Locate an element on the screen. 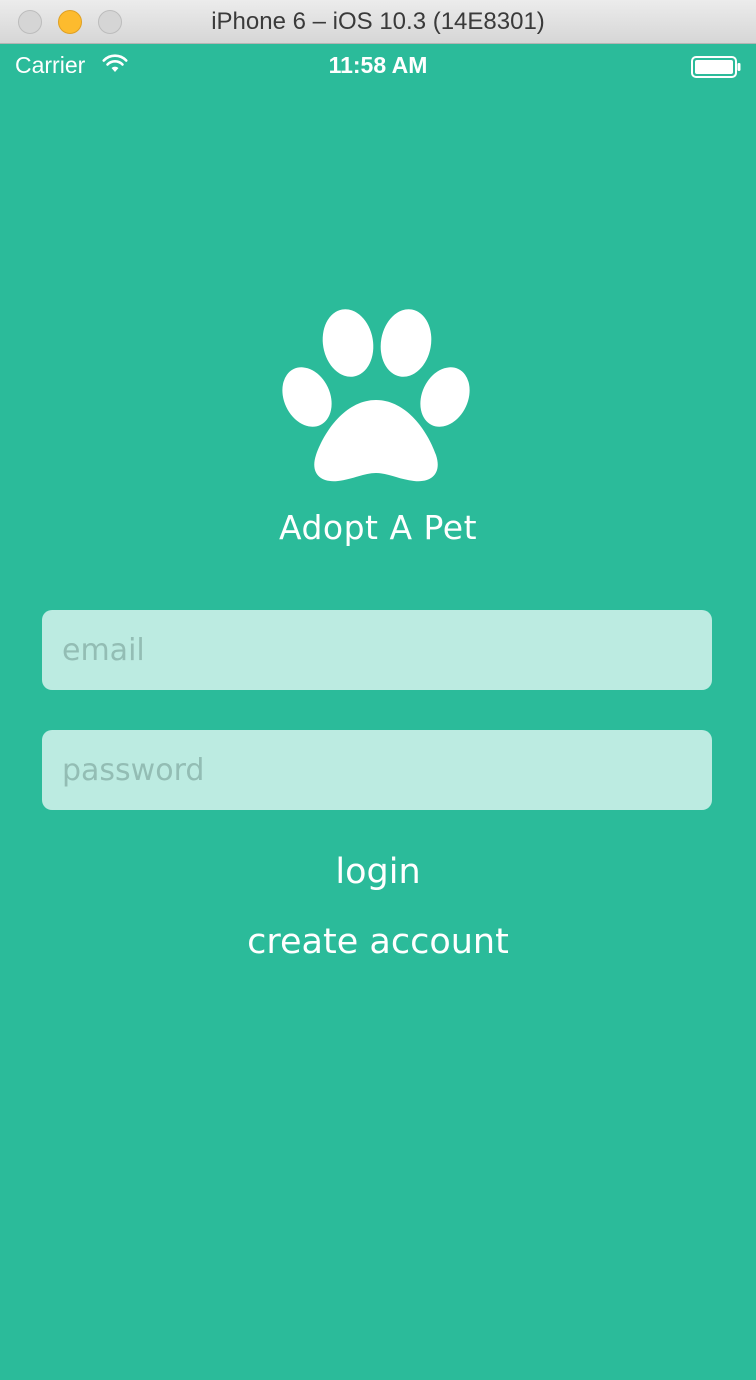 Image resolution: width=756 pixels, height=1380 pixels. email-field is located at coordinates (377, 650).